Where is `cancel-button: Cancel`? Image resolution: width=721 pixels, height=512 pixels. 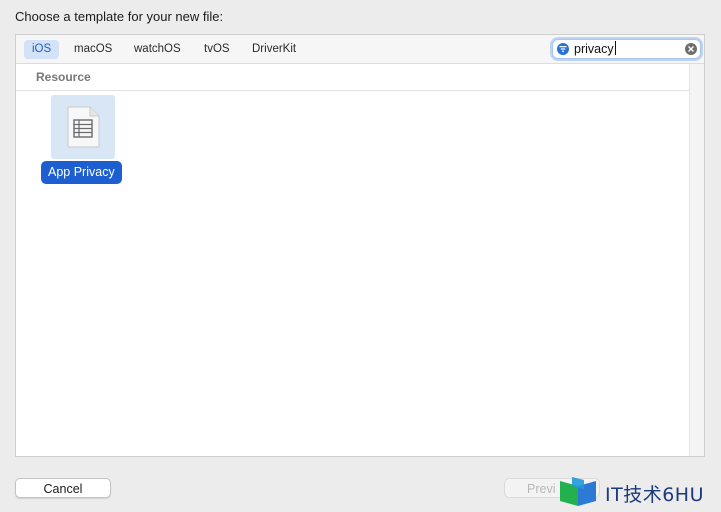
cancel-button: Cancel is located at coordinates (63, 488).